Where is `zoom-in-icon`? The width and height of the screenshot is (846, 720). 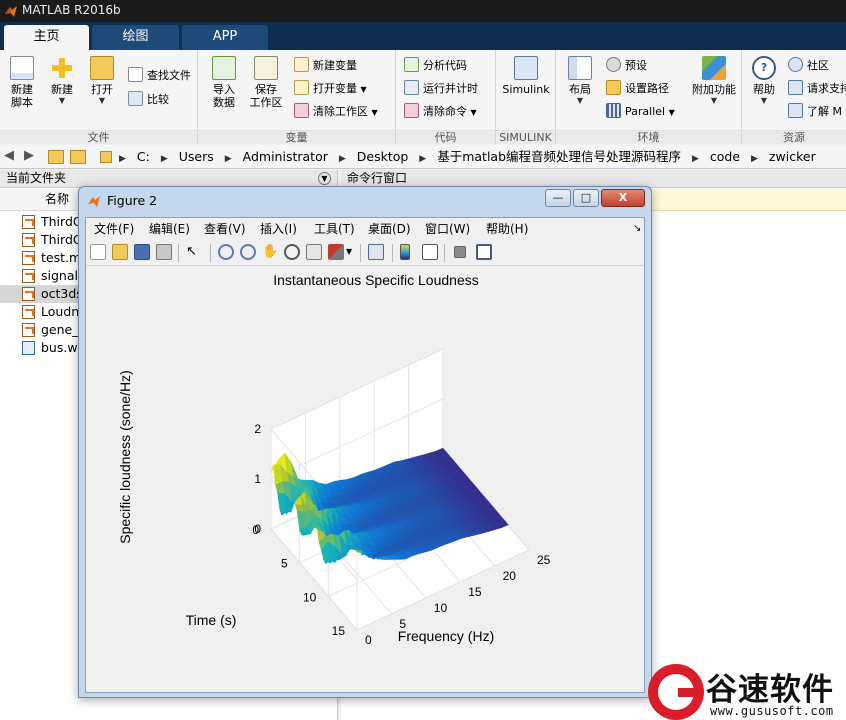
zoom-in-icon is located at coordinates (226, 252).